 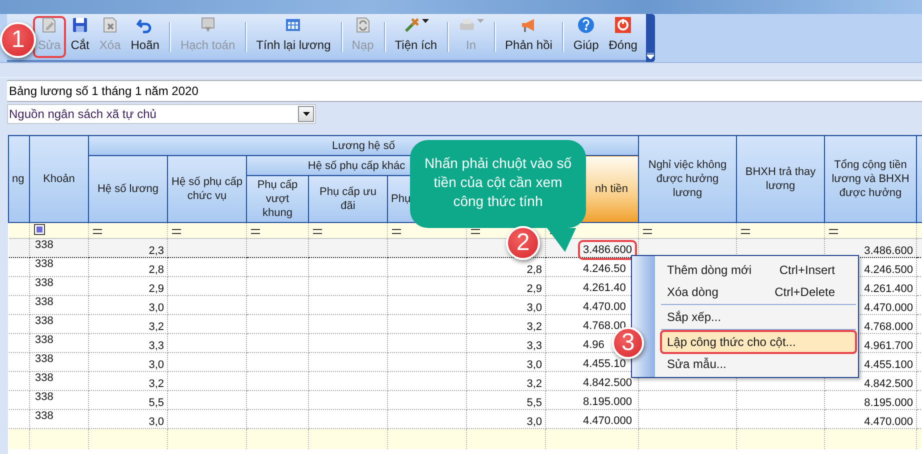 I want to click on cell-text: 4.455.100, so click(x=889, y=365).